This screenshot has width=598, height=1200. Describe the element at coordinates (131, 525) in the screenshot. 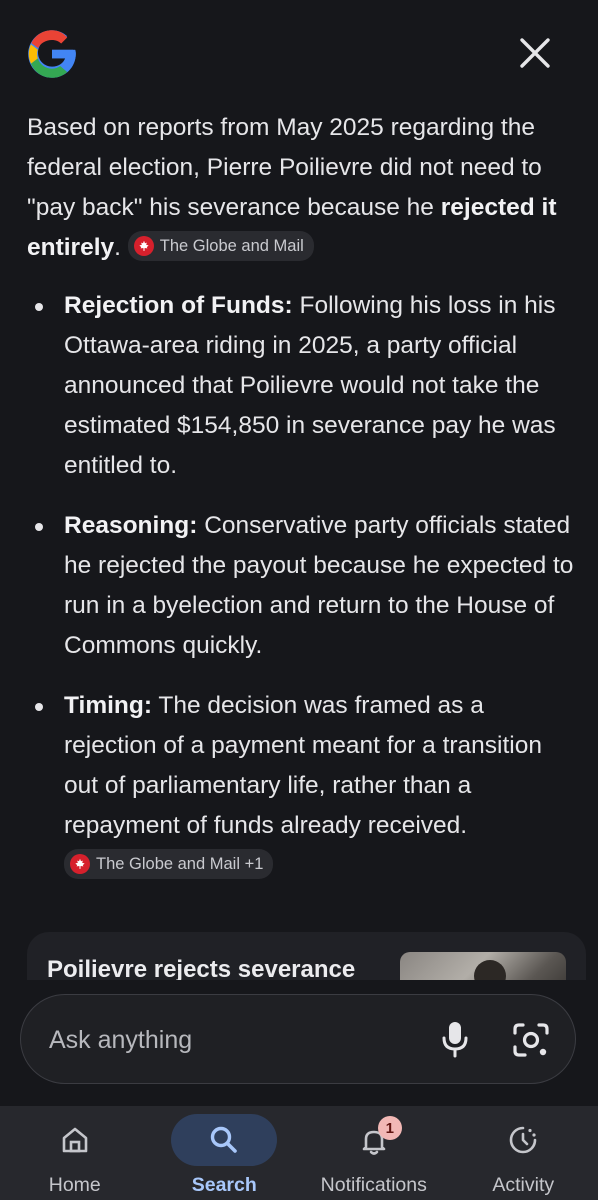

I see `point-title: Reasoning:` at that location.